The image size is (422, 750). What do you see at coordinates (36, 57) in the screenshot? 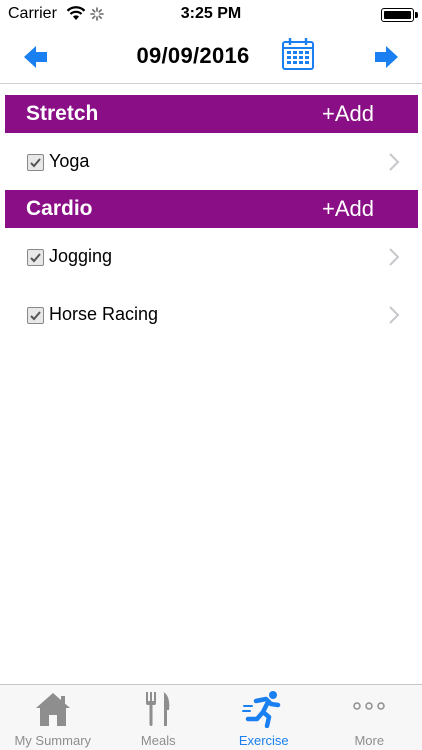
I see `previous-day-arrow-icon` at bounding box center [36, 57].